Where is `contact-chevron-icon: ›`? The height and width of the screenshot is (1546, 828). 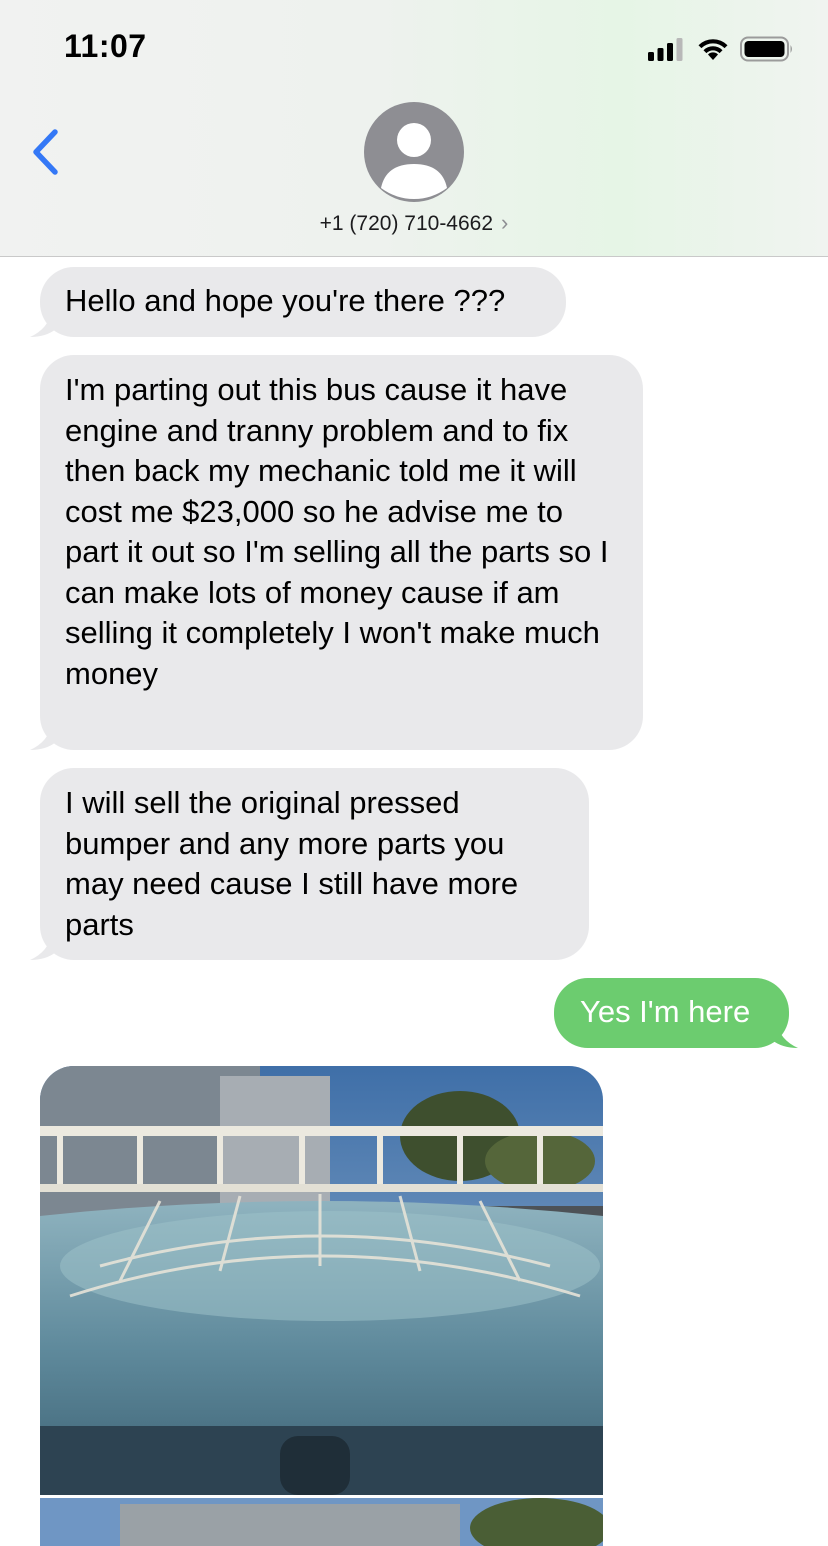 contact-chevron-icon: › is located at coordinates (505, 222).